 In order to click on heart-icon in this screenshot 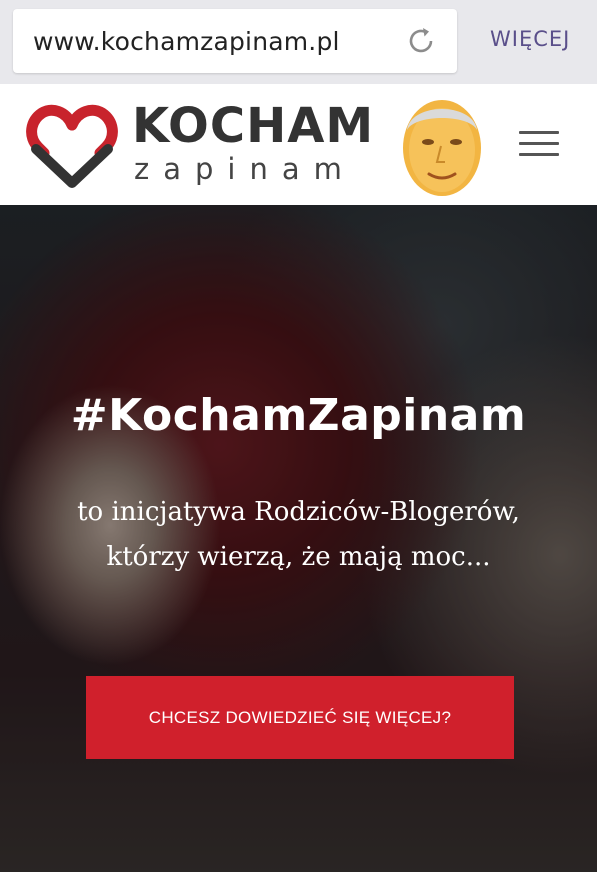, I will do `click(72, 144)`.